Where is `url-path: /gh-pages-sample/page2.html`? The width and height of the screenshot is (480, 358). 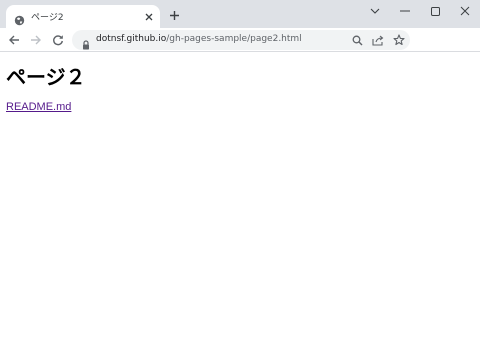 url-path: /gh-pages-sample/page2.html is located at coordinates (234, 39).